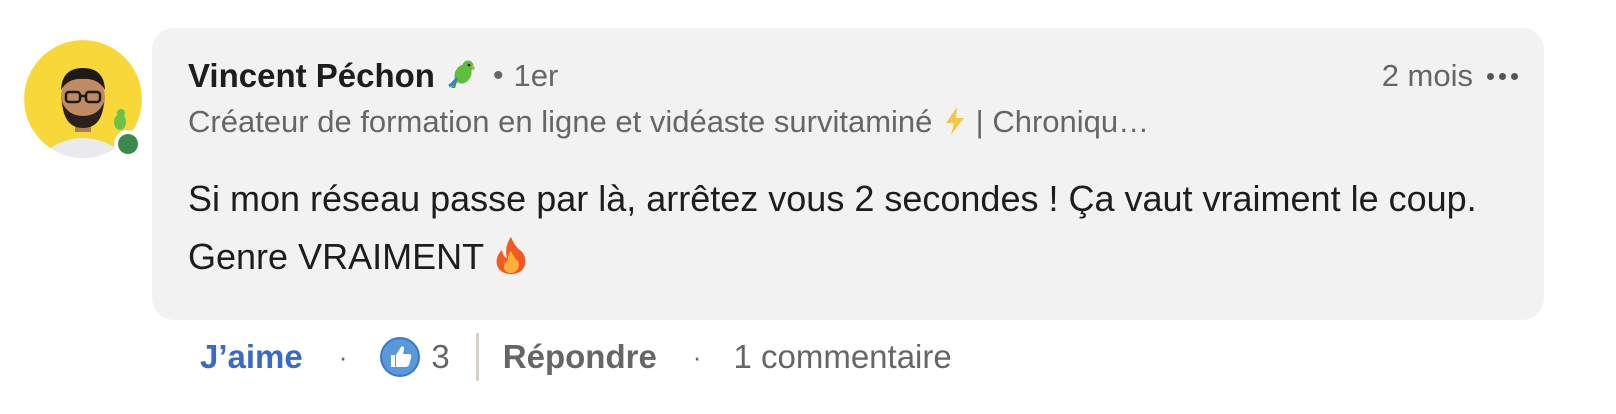  I want to click on like-button: J’aime, so click(251, 357).